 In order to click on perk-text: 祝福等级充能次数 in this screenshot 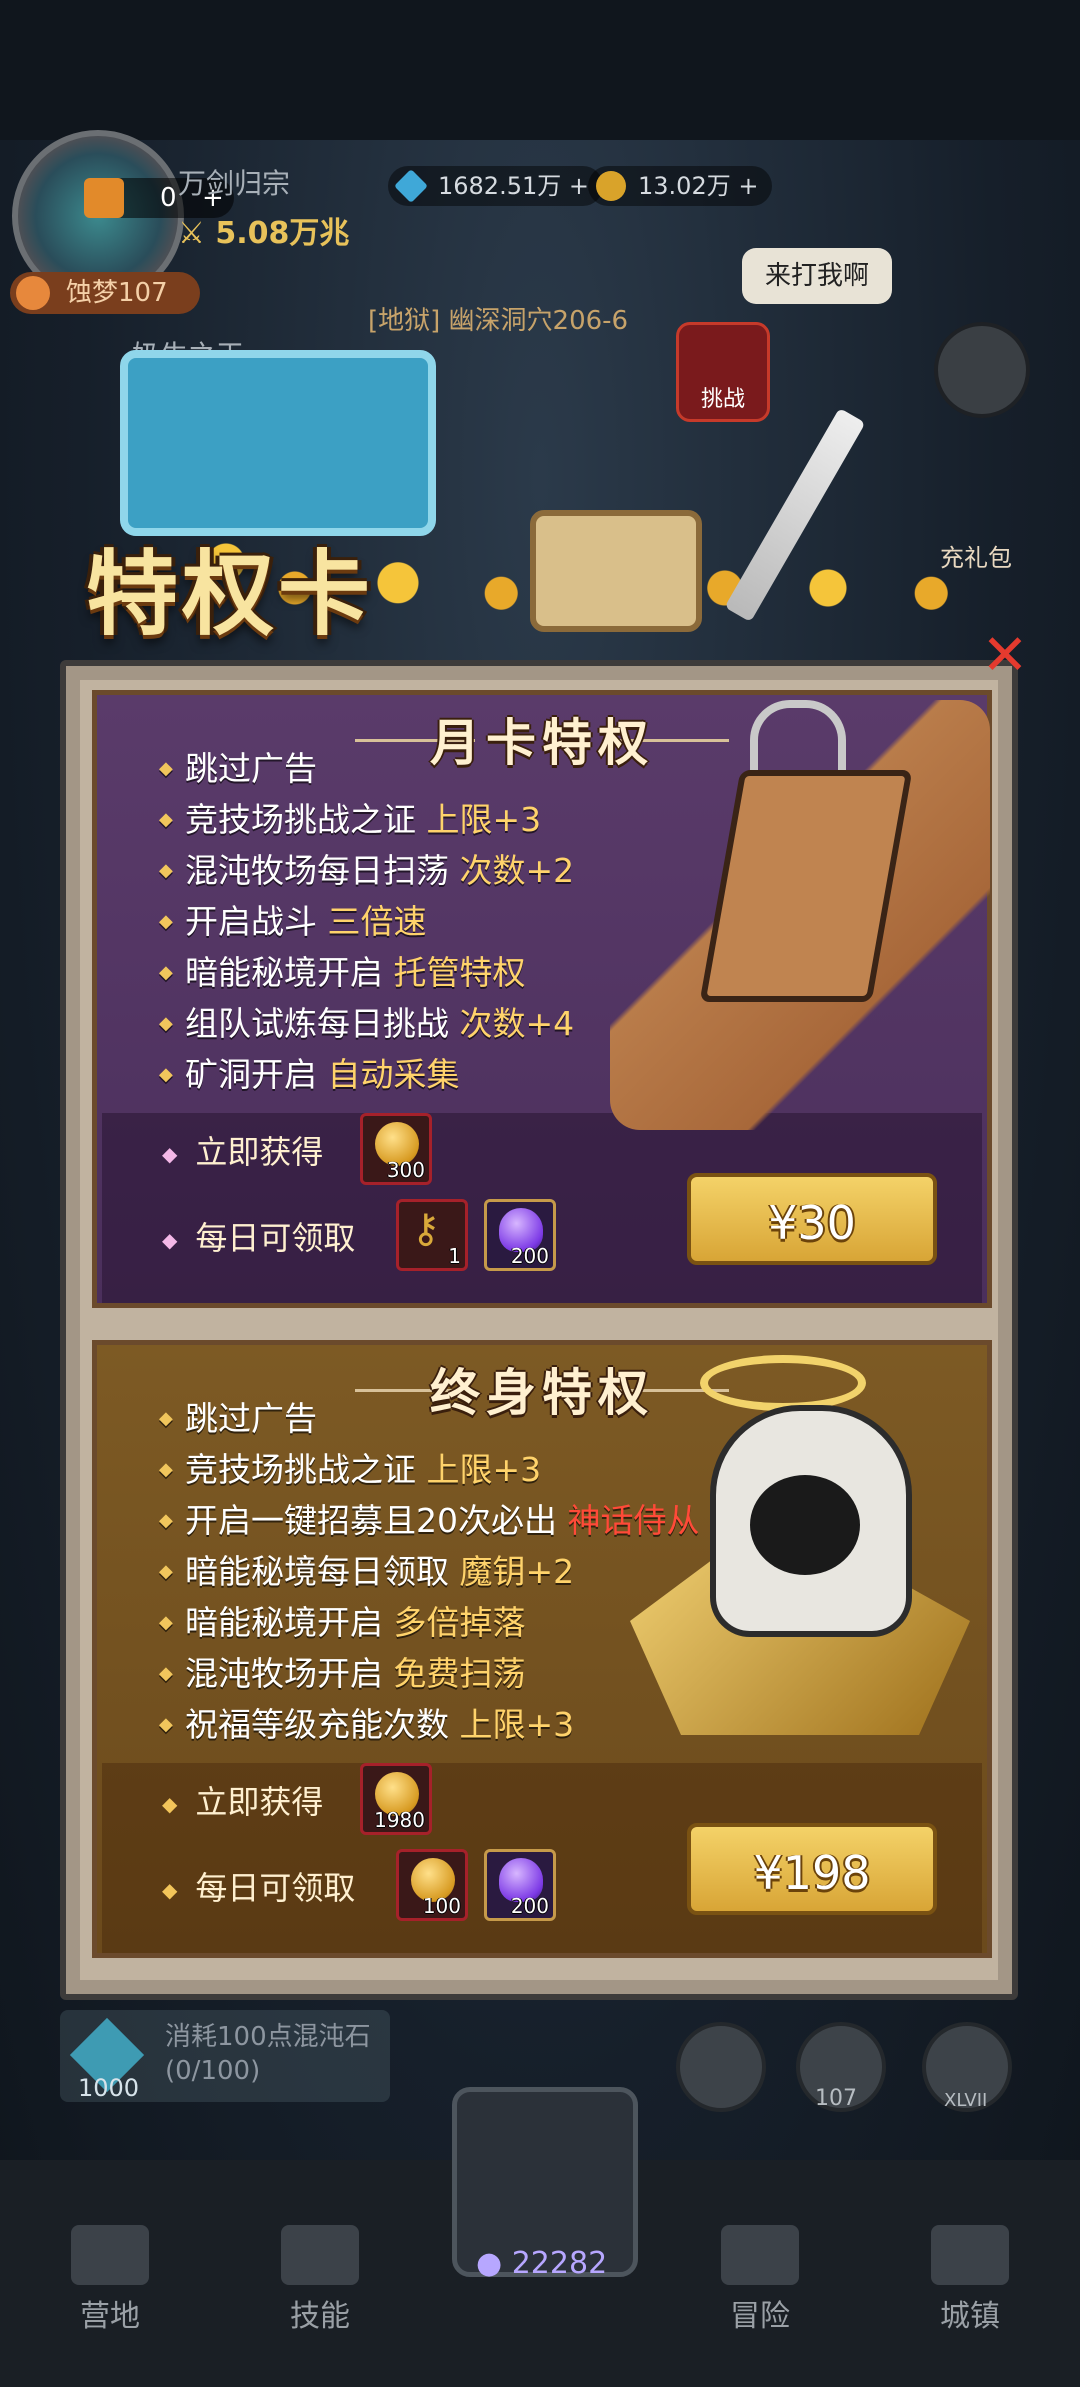, I will do `click(317, 1724)`.